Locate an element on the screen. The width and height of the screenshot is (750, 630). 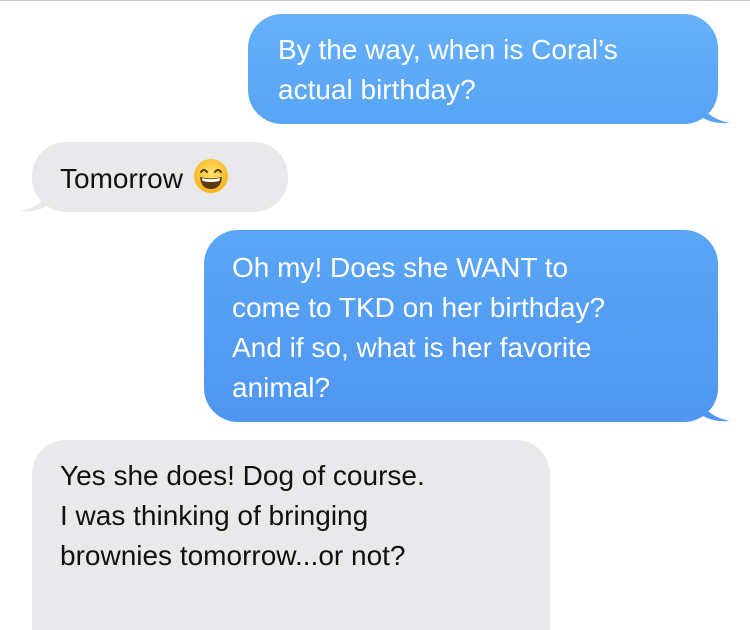
grinning-face-with-smiling-eyes-icon is located at coordinates (210, 176).